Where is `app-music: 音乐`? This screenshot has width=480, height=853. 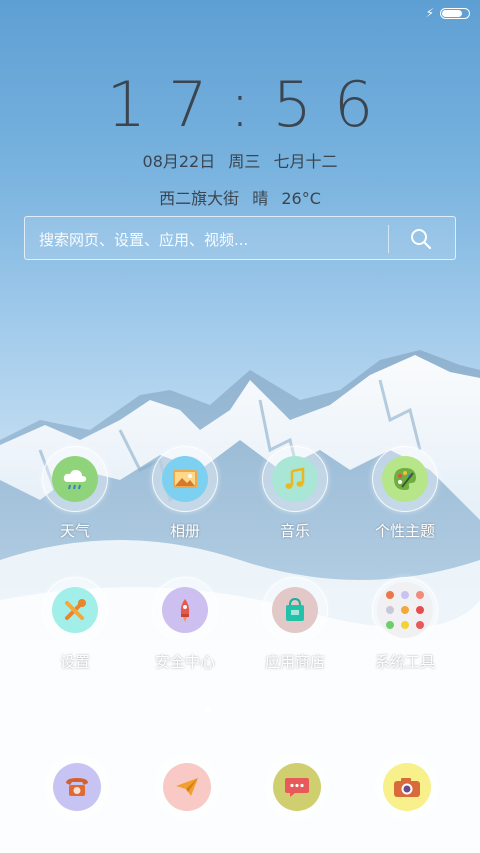 app-music: 音乐 is located at coordinates (295, 493).